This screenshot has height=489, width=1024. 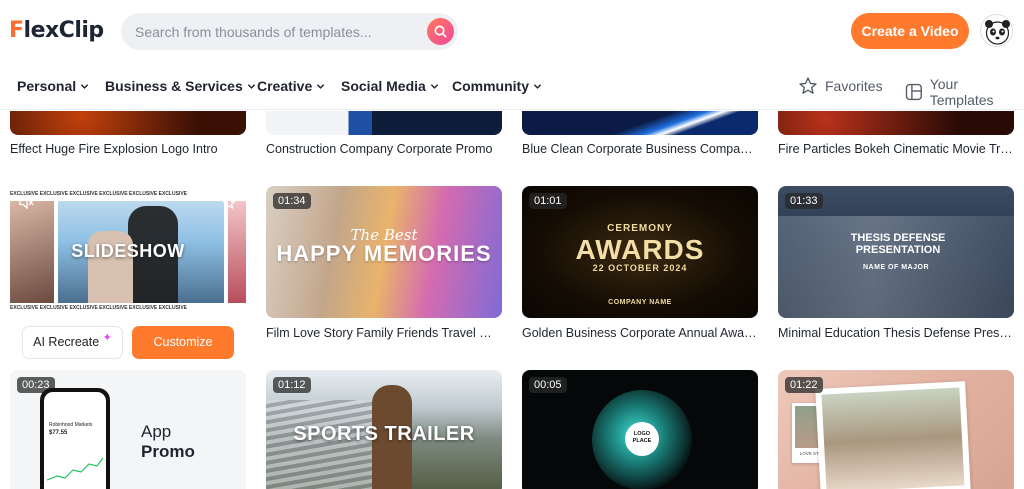 I want to click on duration-badge: 01:22, so click(x=804, y=385).